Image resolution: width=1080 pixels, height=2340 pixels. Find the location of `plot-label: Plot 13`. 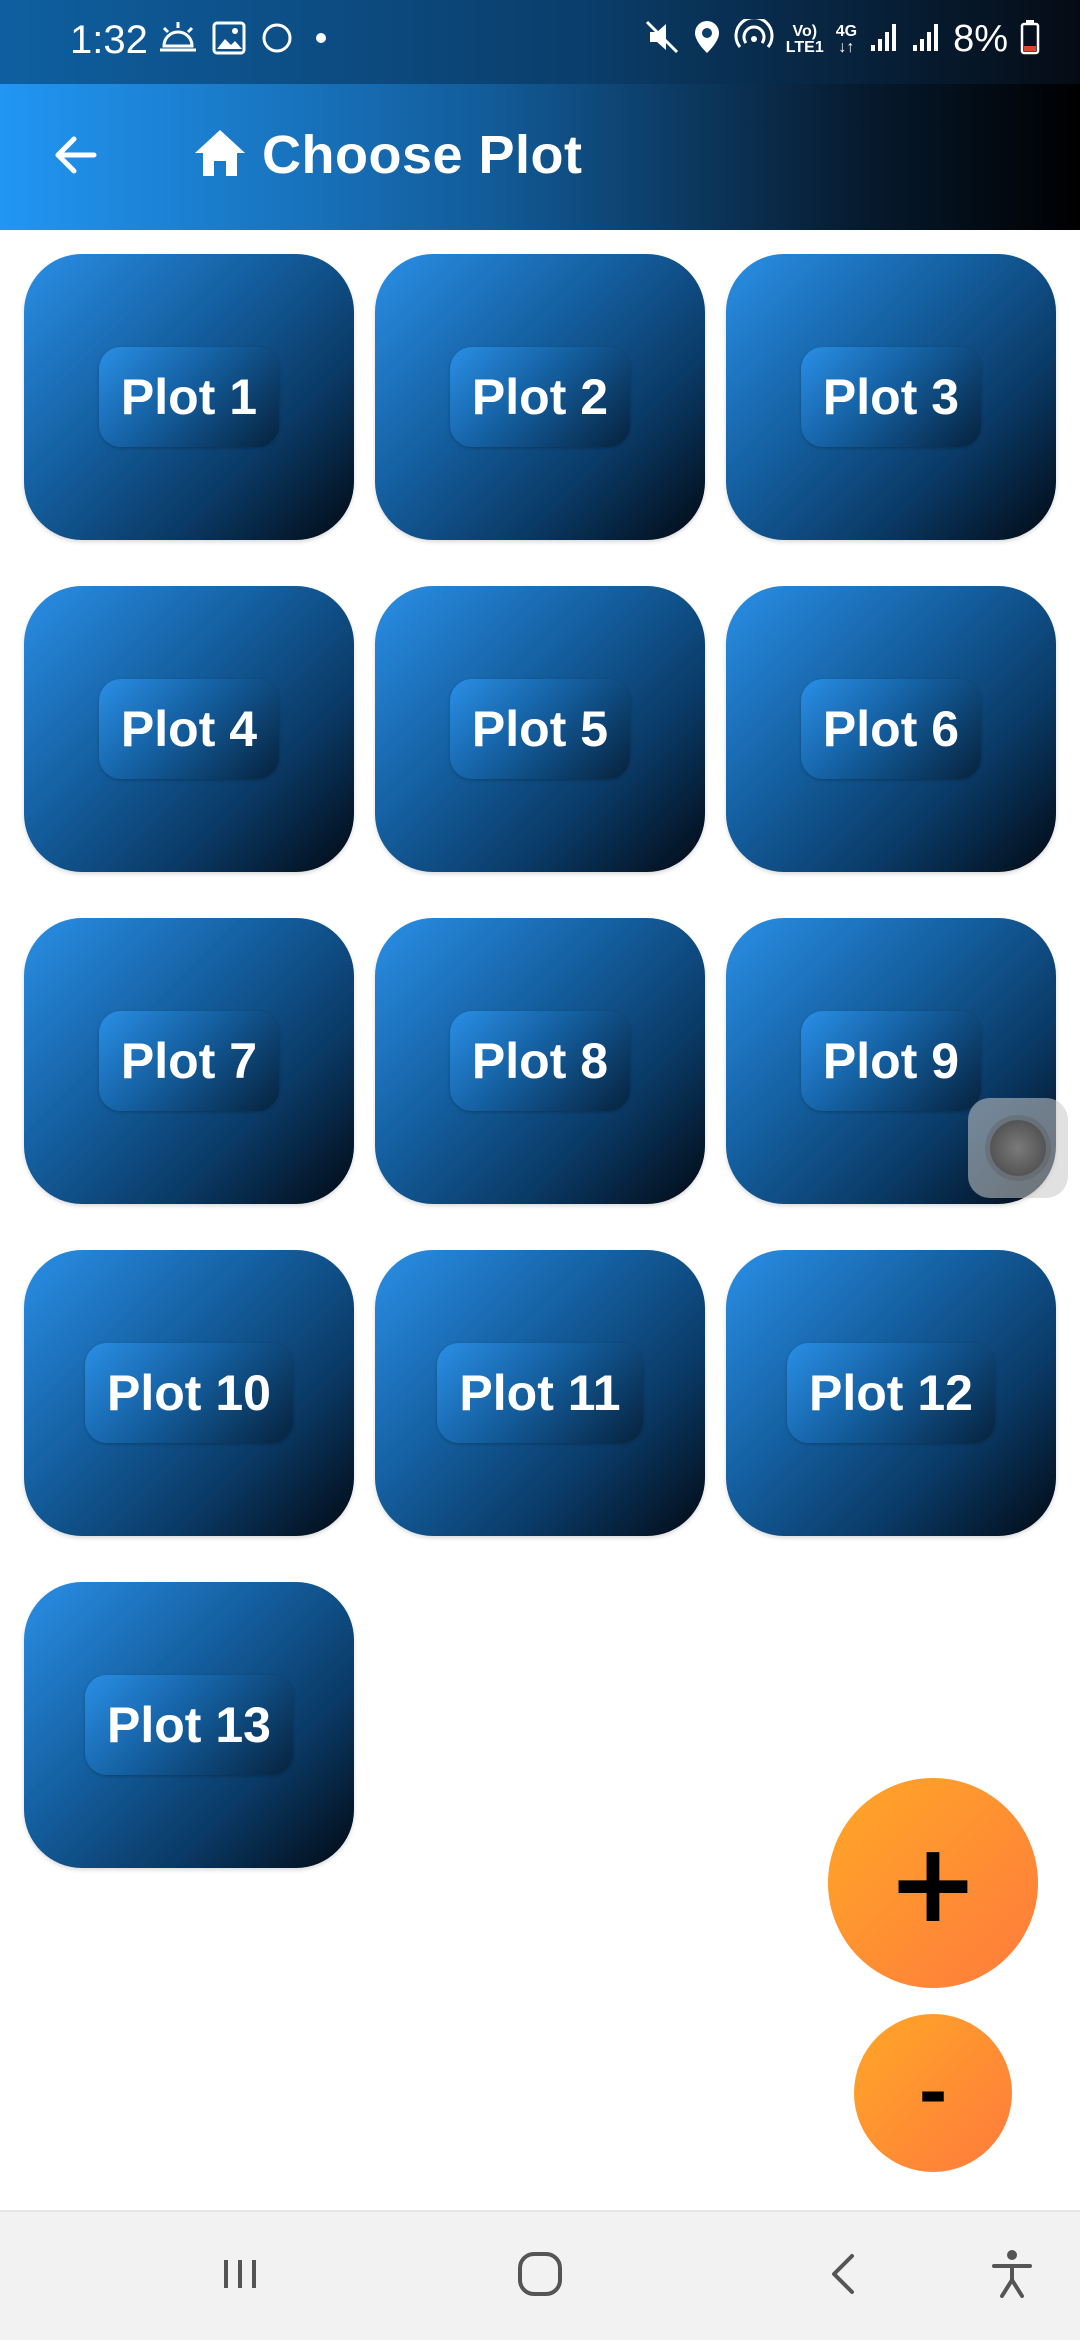

plot-label: Plot 13 is located at coordinates (189, 1725).